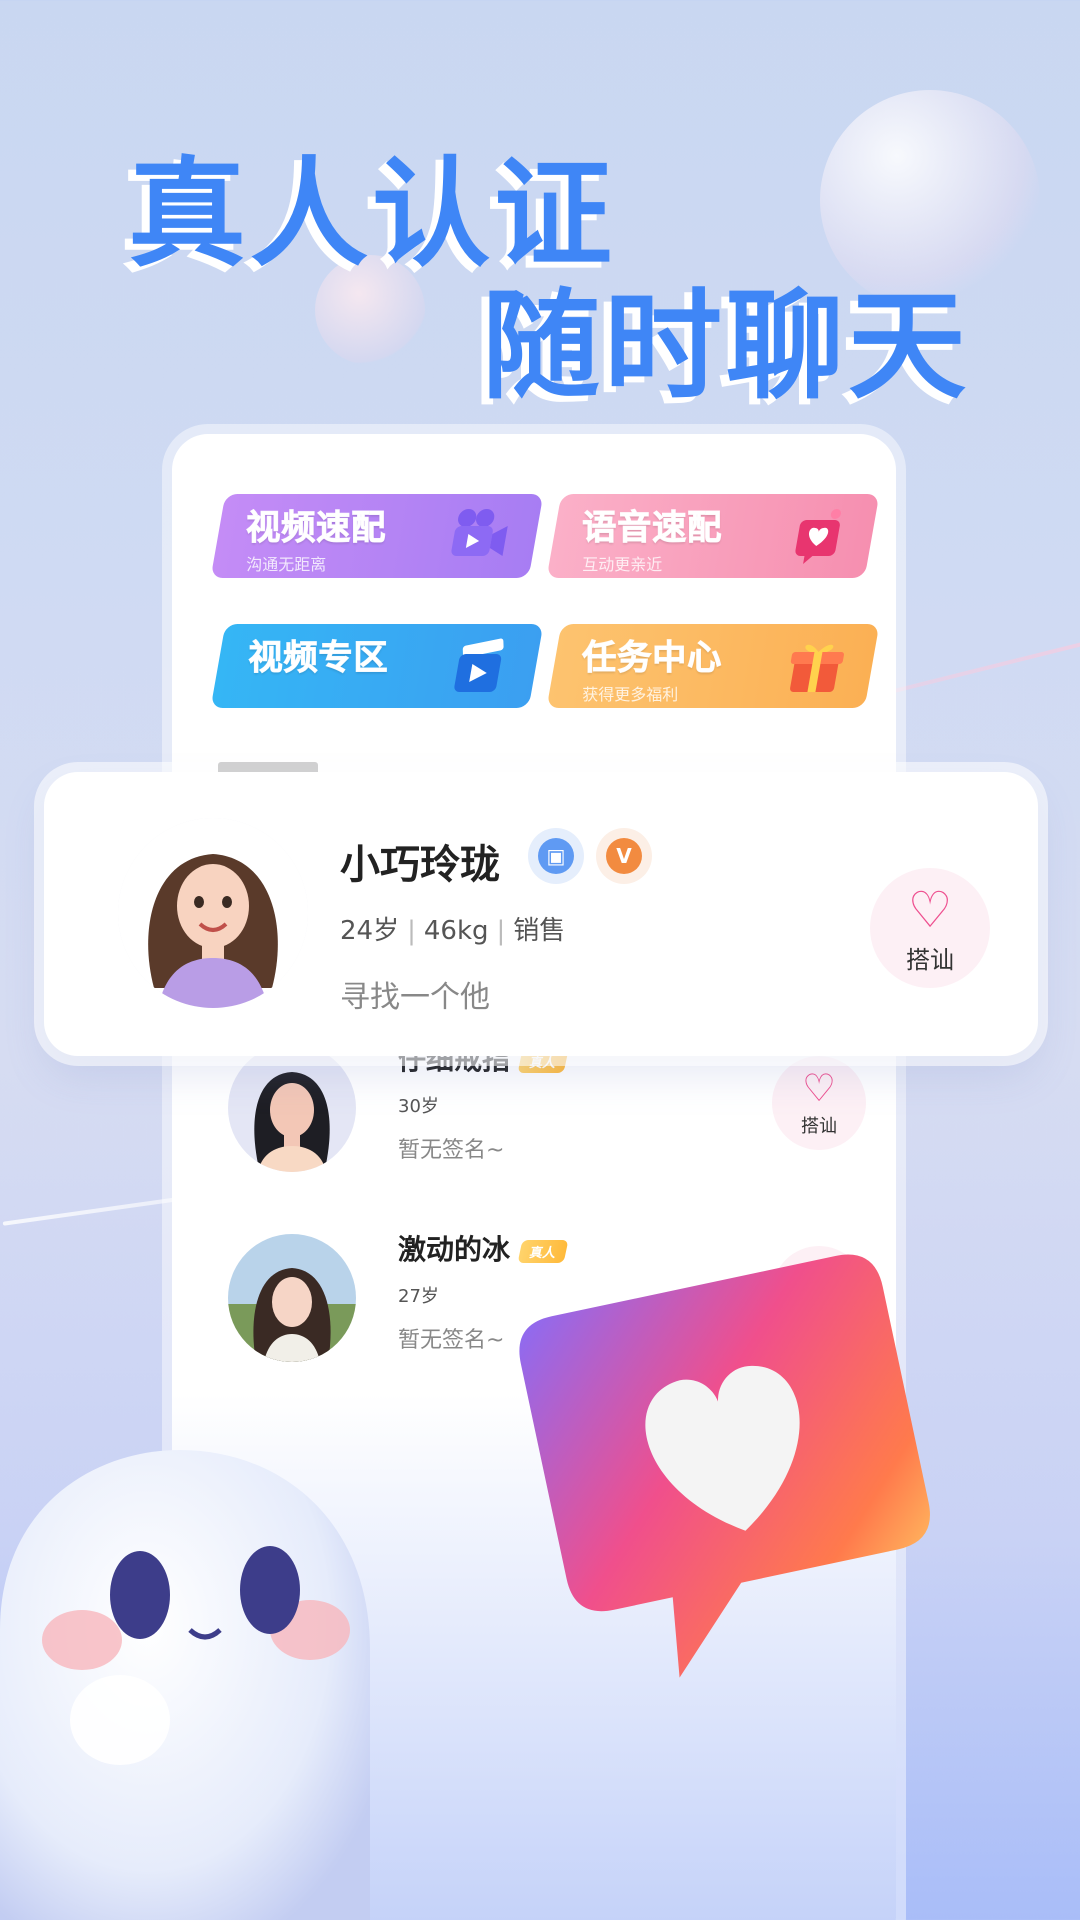  I want to click on user-age: 27岁, so click(418, 1296).